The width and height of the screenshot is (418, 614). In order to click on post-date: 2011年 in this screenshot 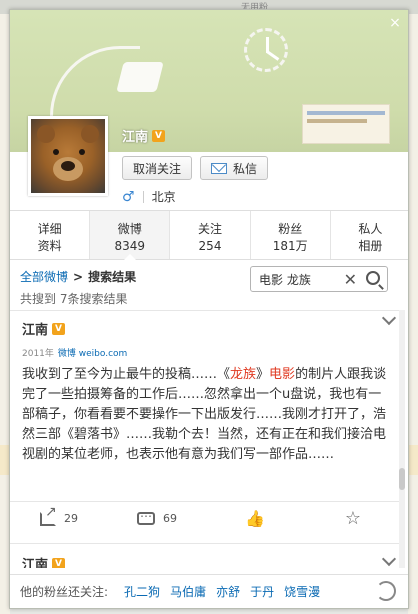, I will do `click(38, 352)`.